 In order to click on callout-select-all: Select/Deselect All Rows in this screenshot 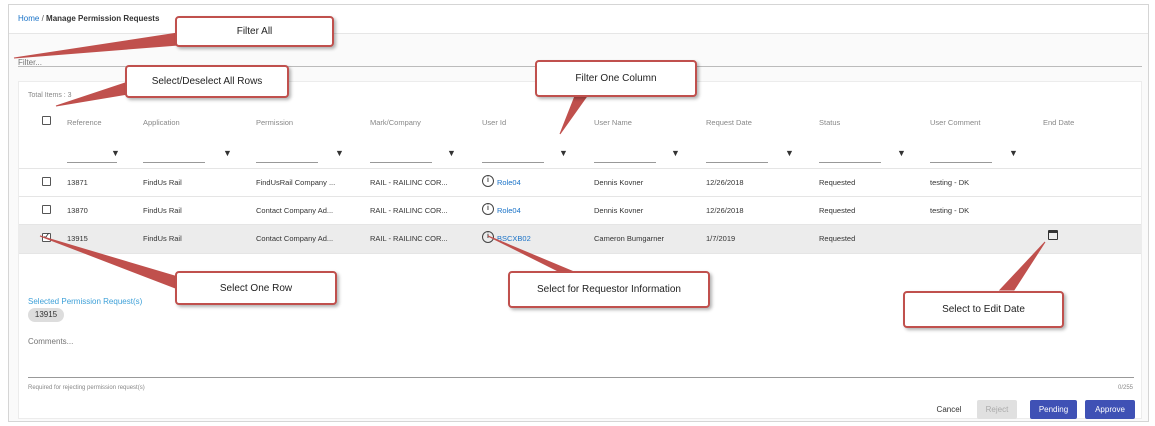, I will do `click(207, 81)`.